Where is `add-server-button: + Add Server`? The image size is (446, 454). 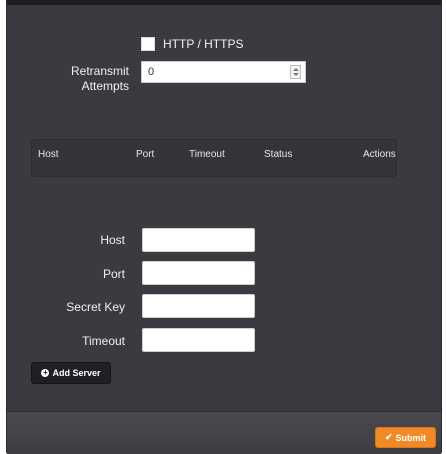 add-server-button: + Add Server is located at coordinates (71, 373).